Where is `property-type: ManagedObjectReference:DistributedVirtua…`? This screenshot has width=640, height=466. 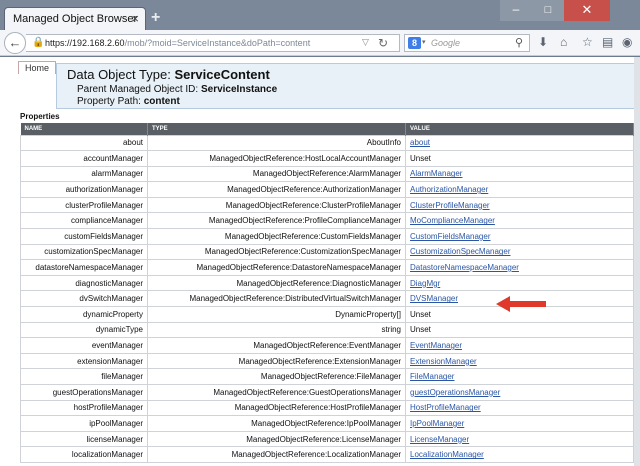
property-type: ManagedObjectReference:DistributedVirtua… is located at coordinates (276, 299).